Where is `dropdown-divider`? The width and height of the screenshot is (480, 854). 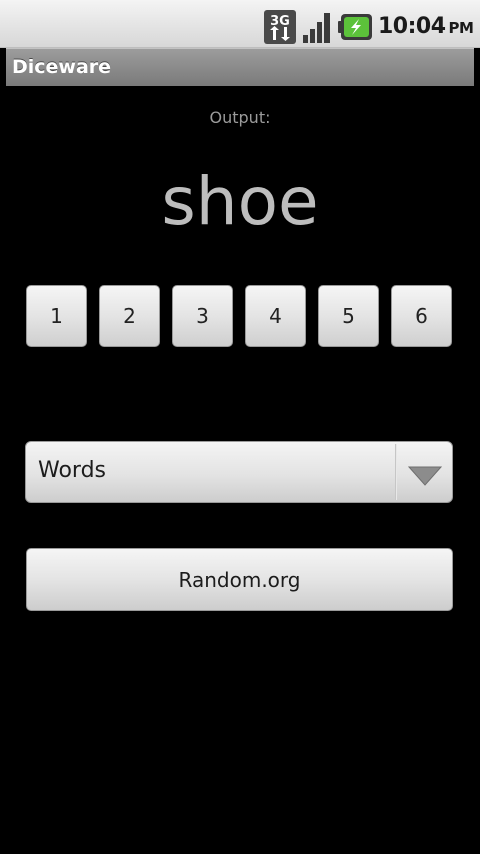 dropdown-divider is located at coordinates (396, 472).